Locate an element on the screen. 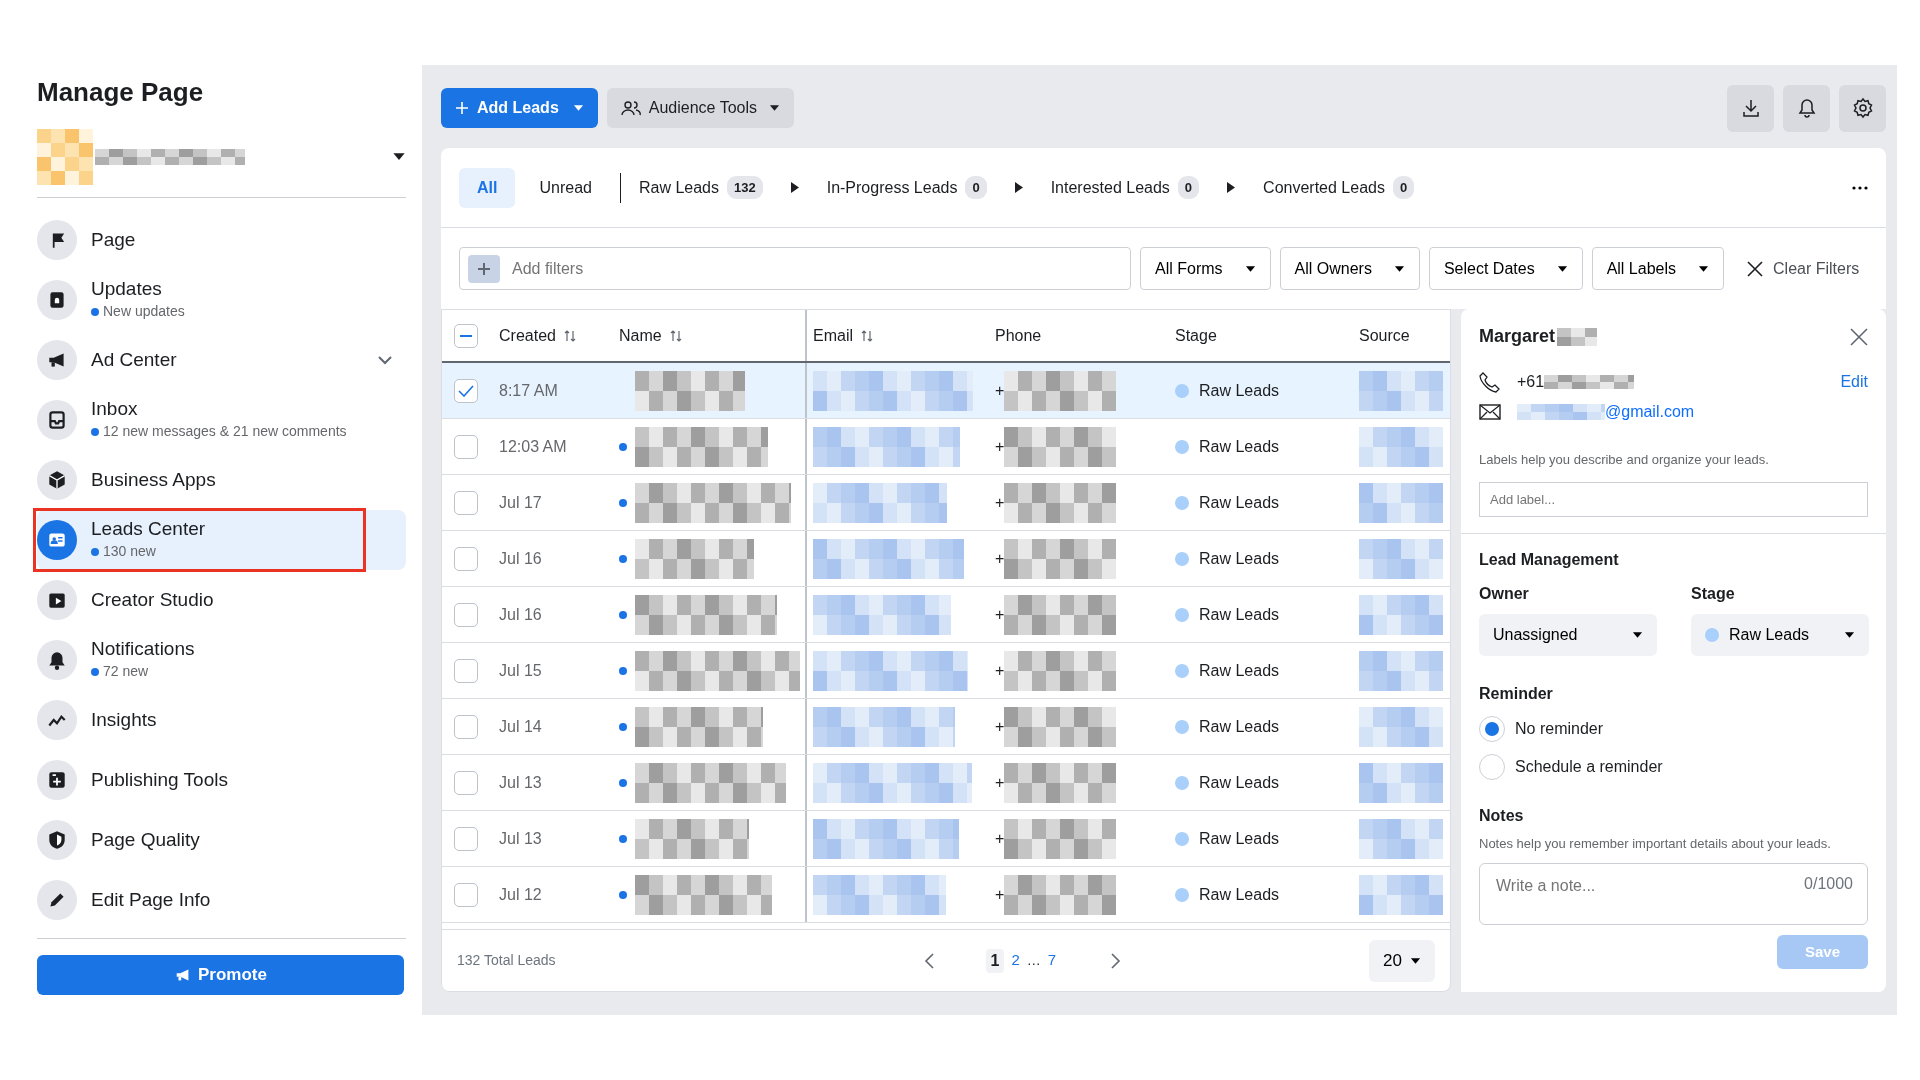 This screenshot has height=1080, width=1920. table-cell-text: 8:17 AM is located at coordinates (529, 390).